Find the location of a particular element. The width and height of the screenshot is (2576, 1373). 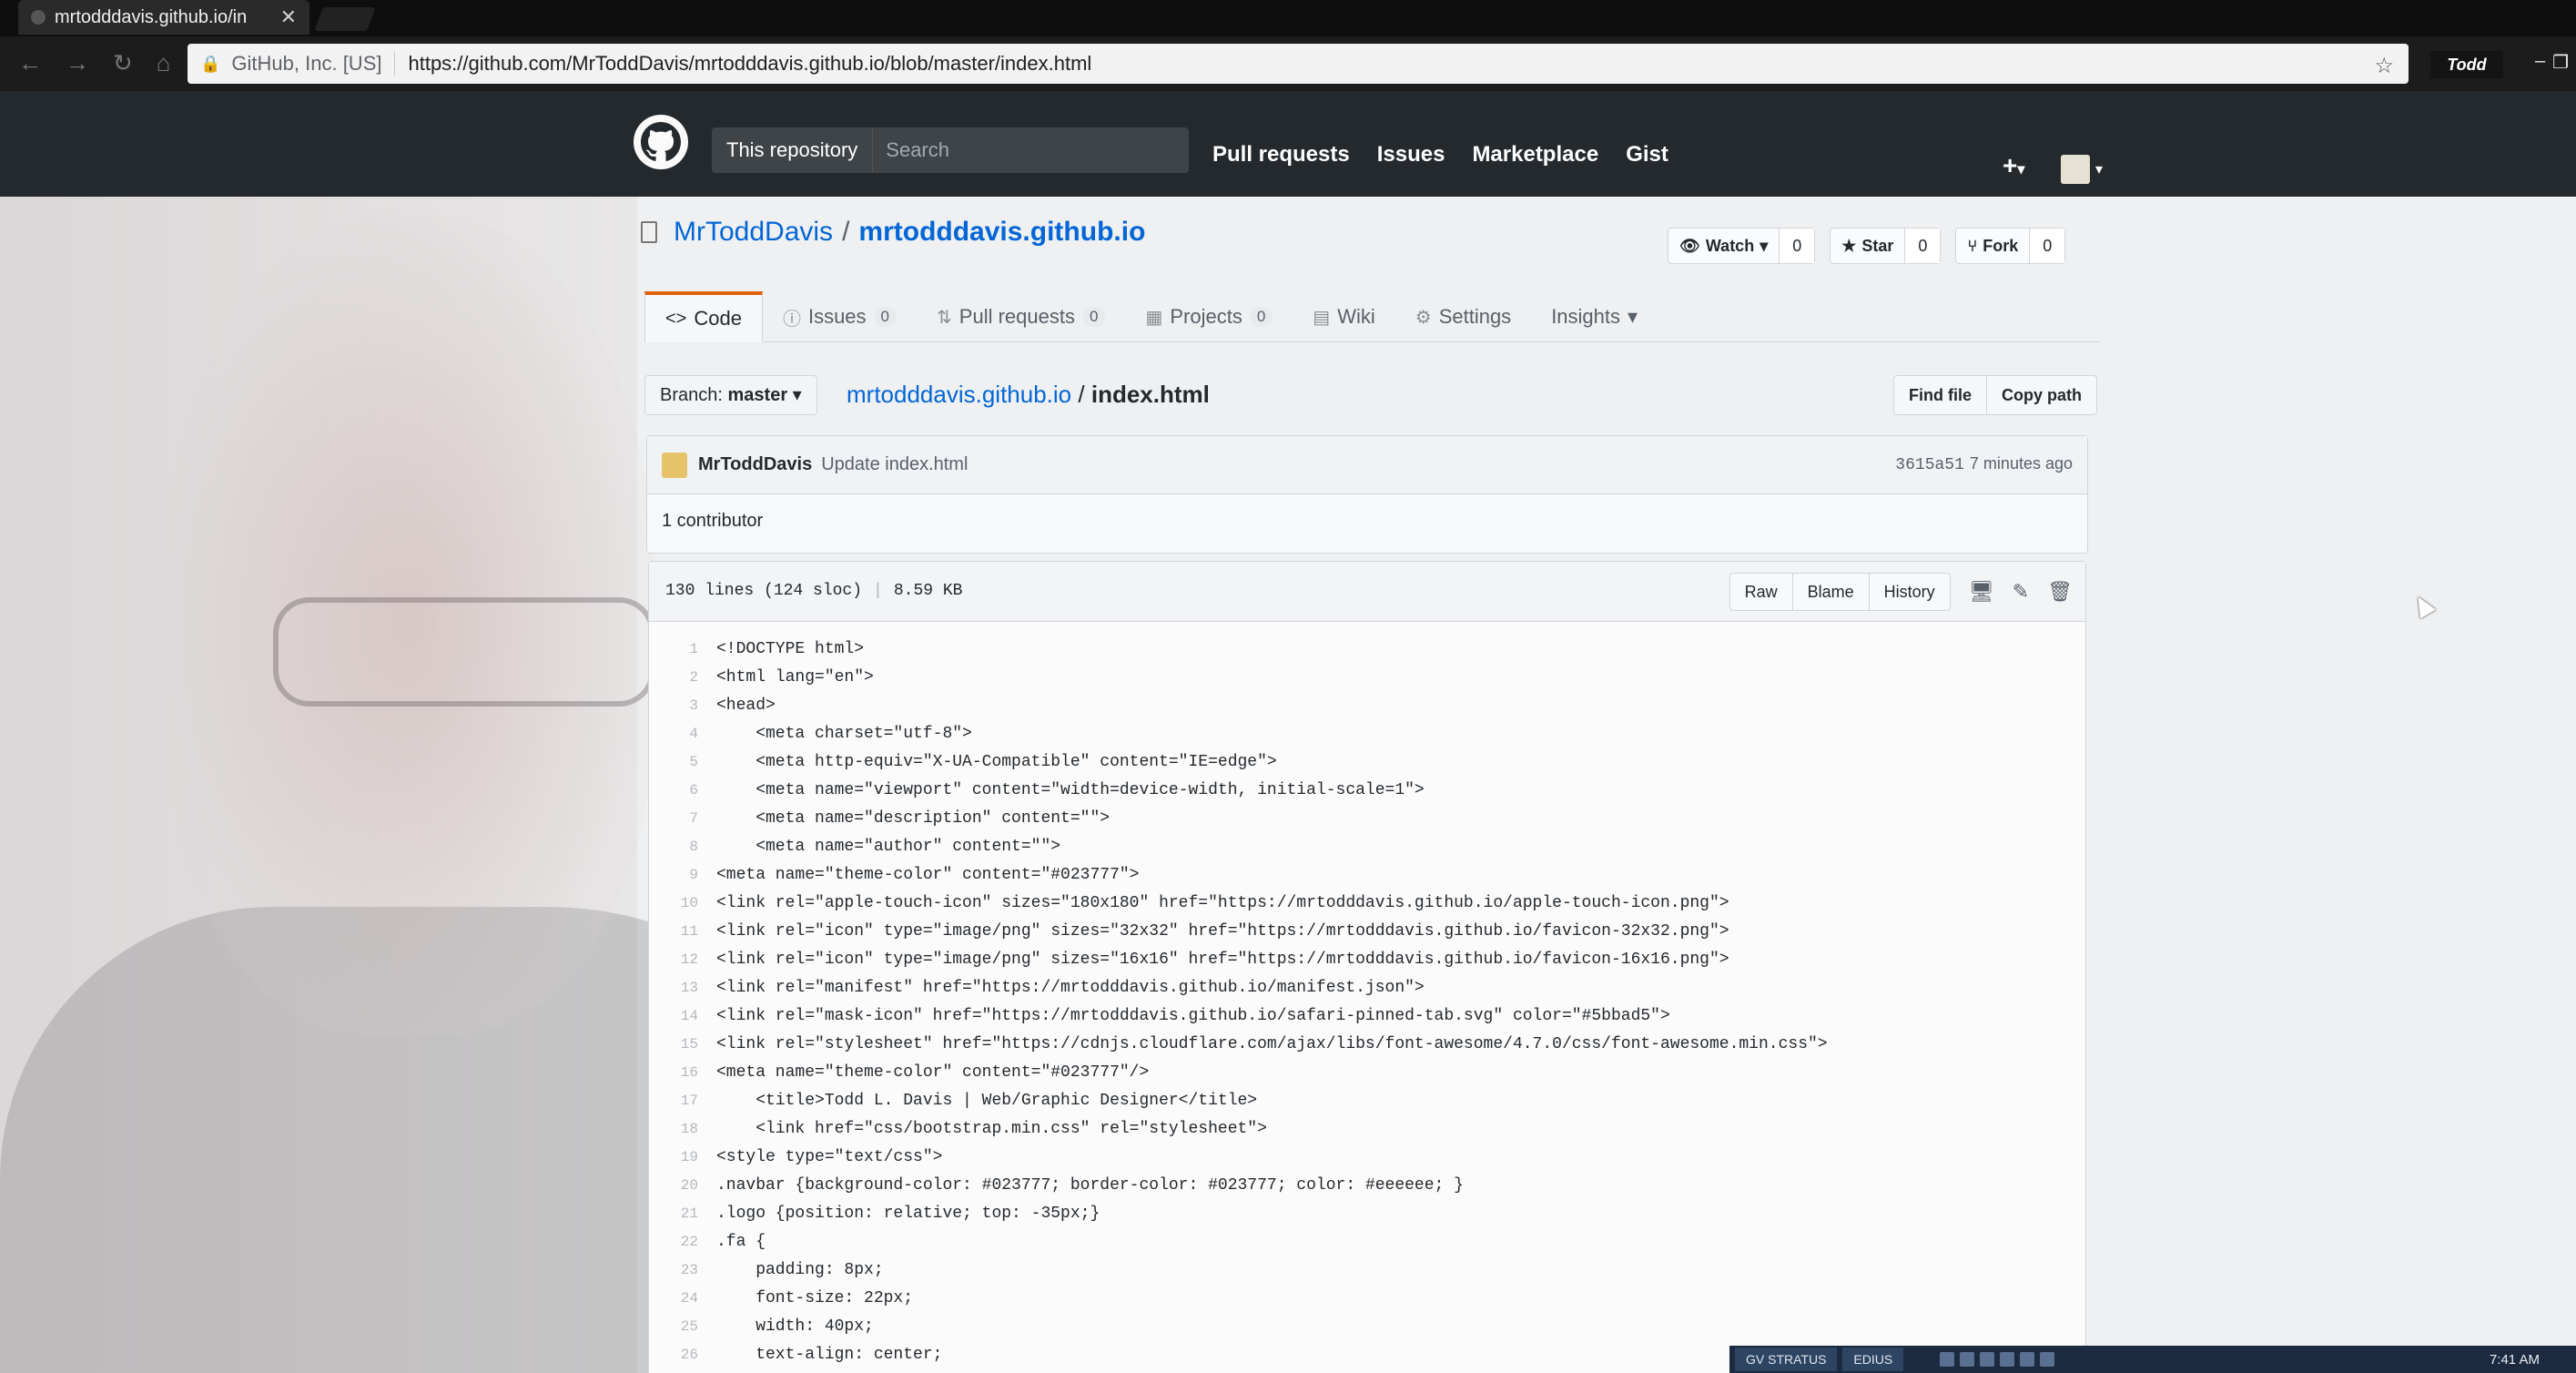

line-number: 16 is located at coordinates (682, 1072).